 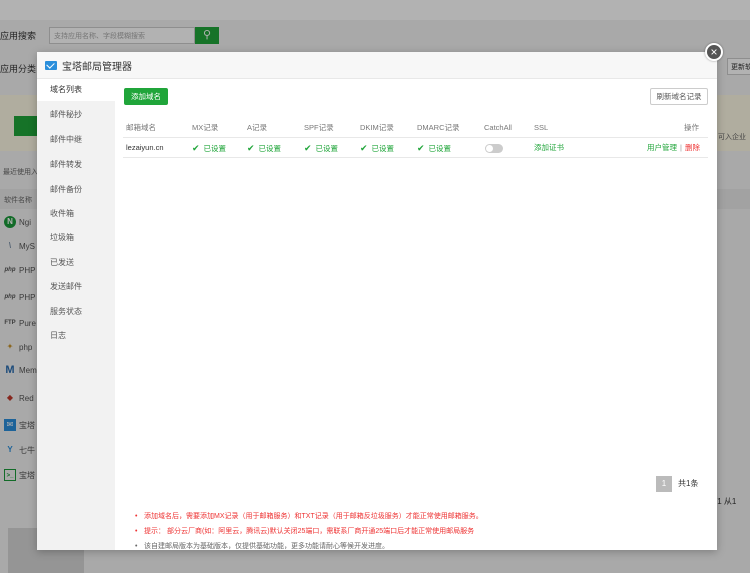 I want to click on sidebar-item-mail-relay: 邮件中继, so click(x=76, y=140).